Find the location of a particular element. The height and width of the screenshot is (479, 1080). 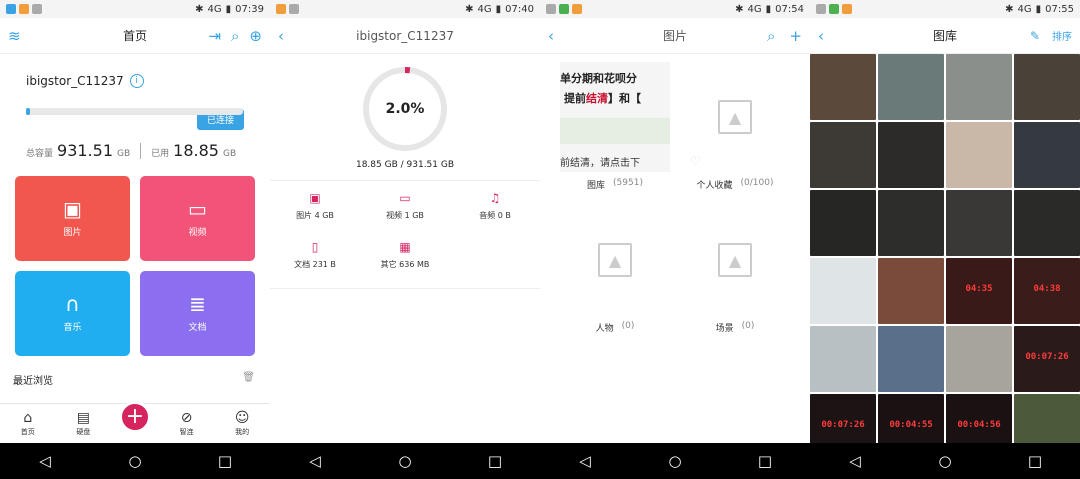

category-image: ▣ 图片 4 GB is located at coordinates (315, 206).